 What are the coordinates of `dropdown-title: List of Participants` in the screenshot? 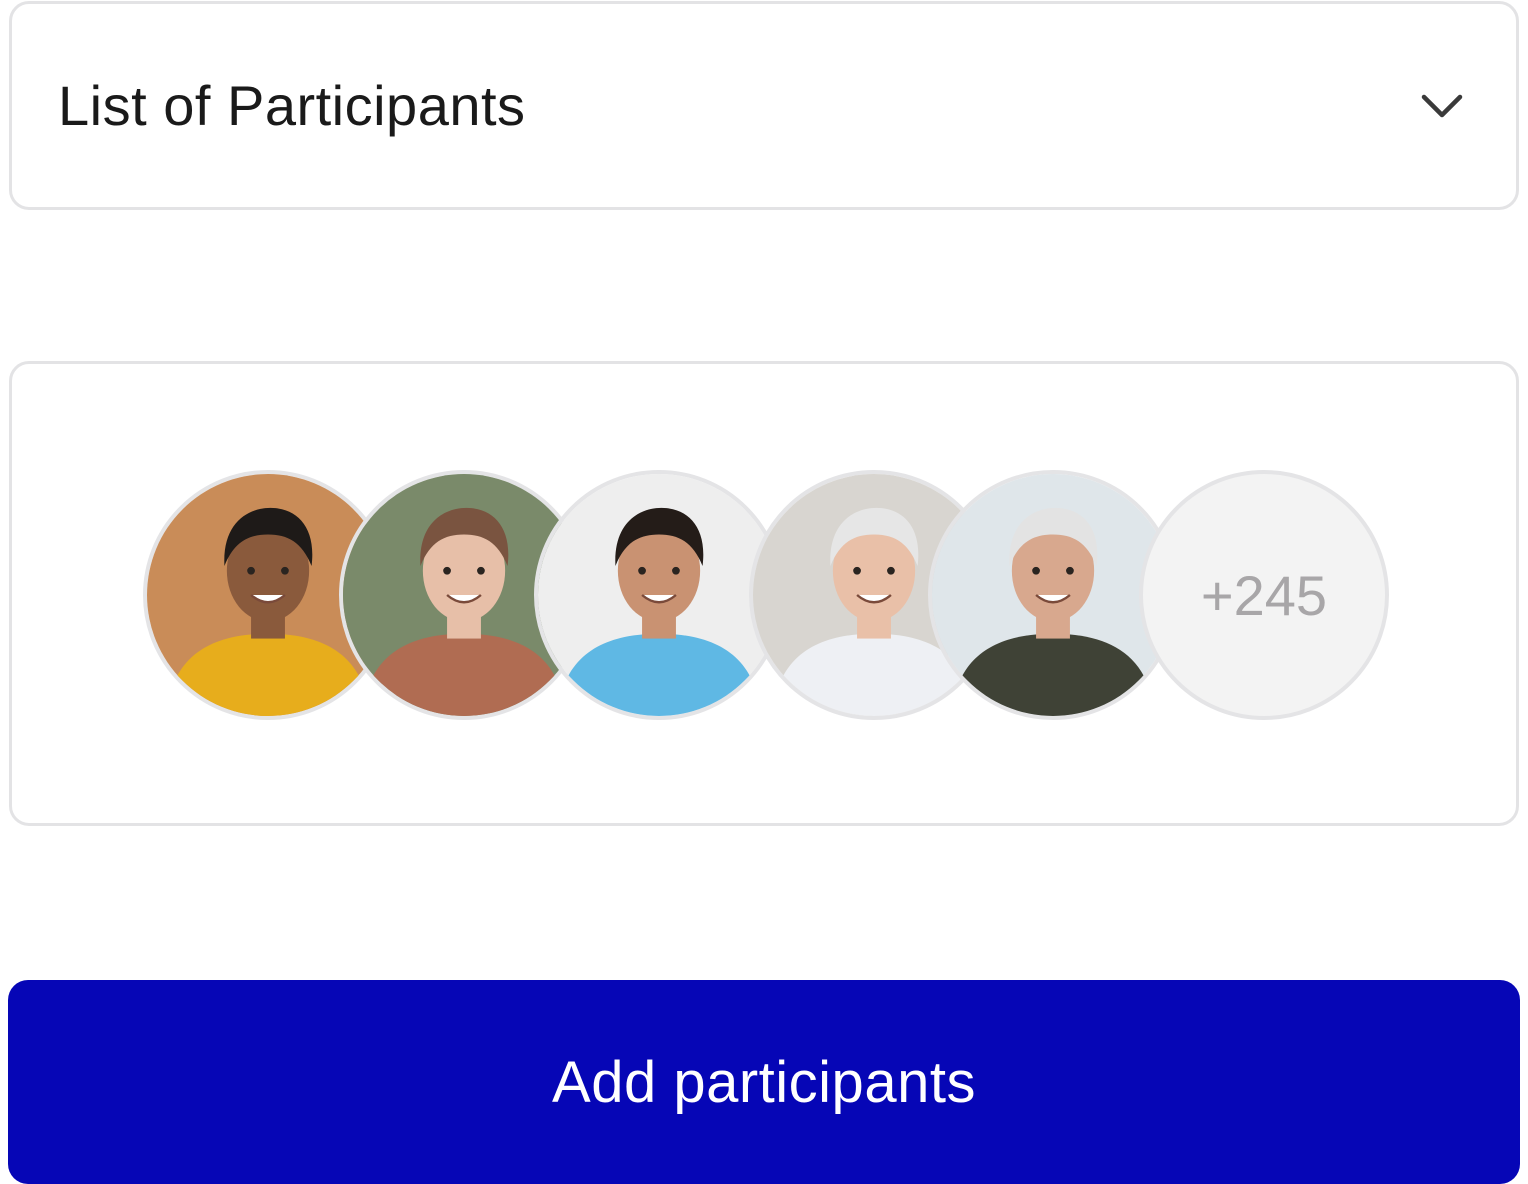 It's located at (292, 105).